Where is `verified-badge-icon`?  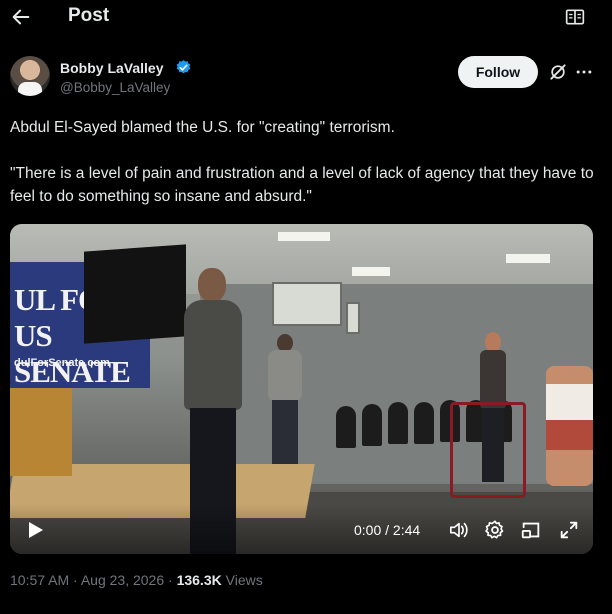
verified-badge-icon is located at coordinates (183, 67).